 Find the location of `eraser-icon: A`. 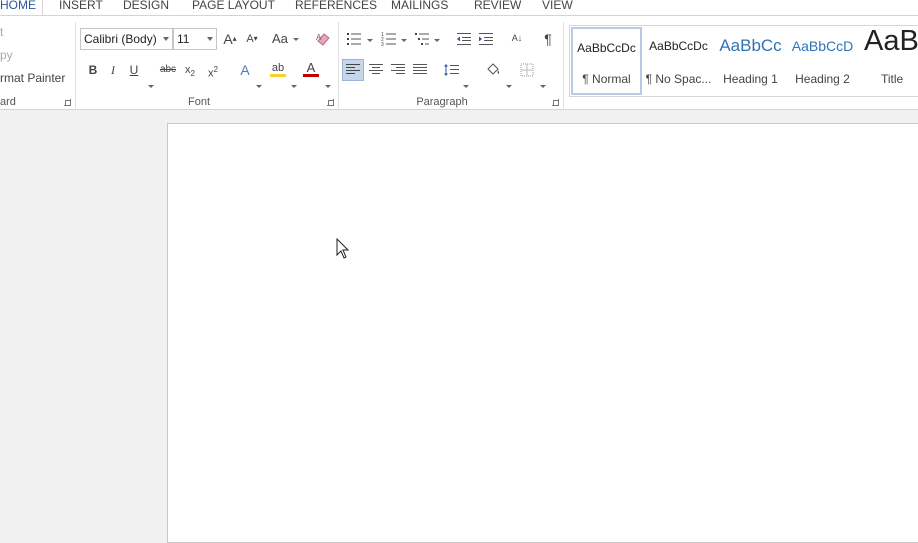

eraser-icon: A is located at coordinates (323, 39).